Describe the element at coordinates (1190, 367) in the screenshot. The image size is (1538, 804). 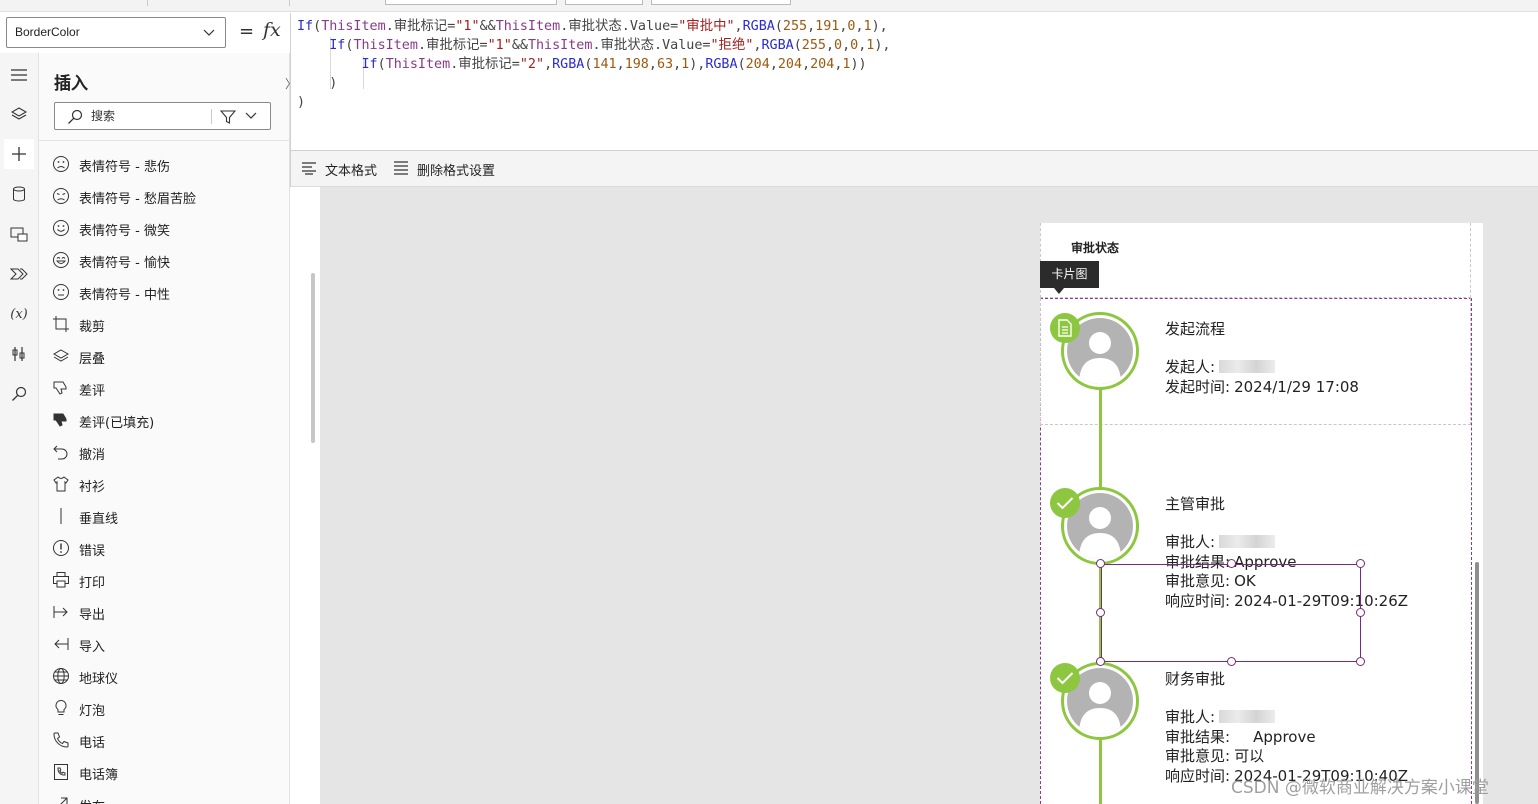
I see `step-detail-label: 发起人:` at that location.